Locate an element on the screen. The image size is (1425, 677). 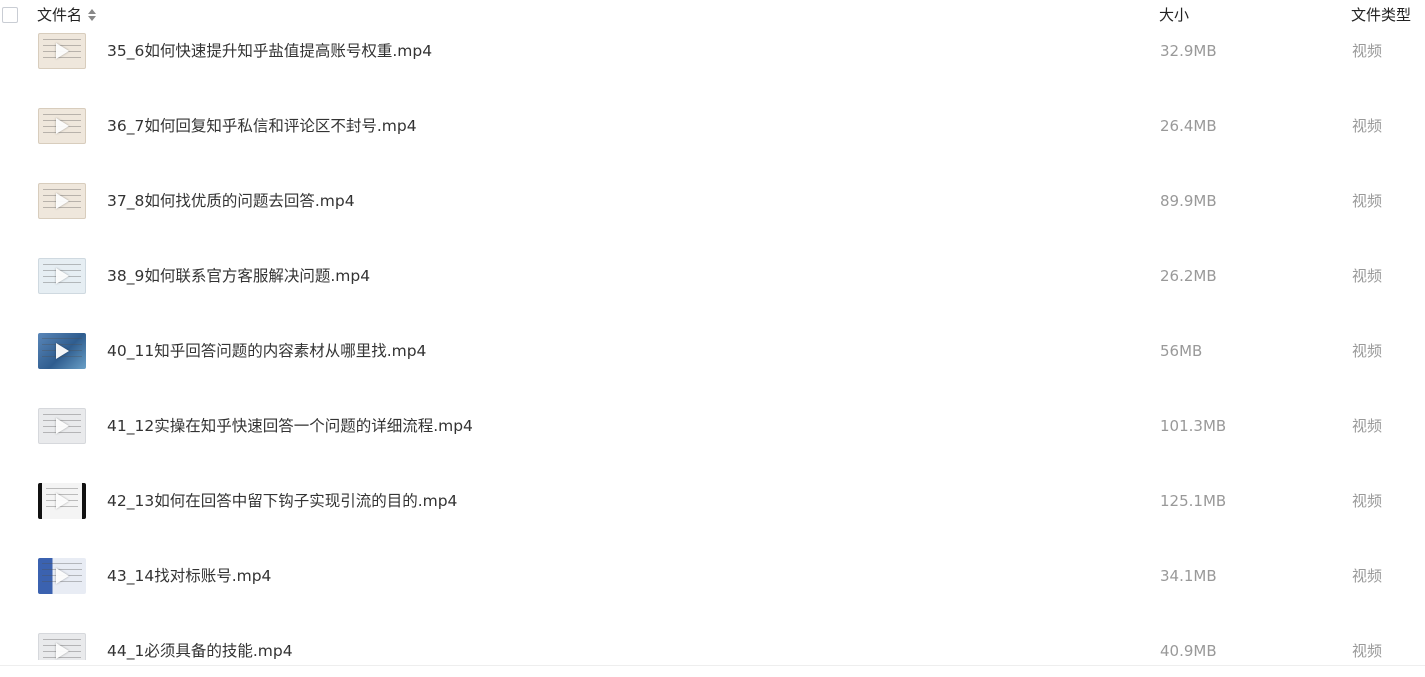
column-header-name: 文件名 is located at coordinates (67, 15).